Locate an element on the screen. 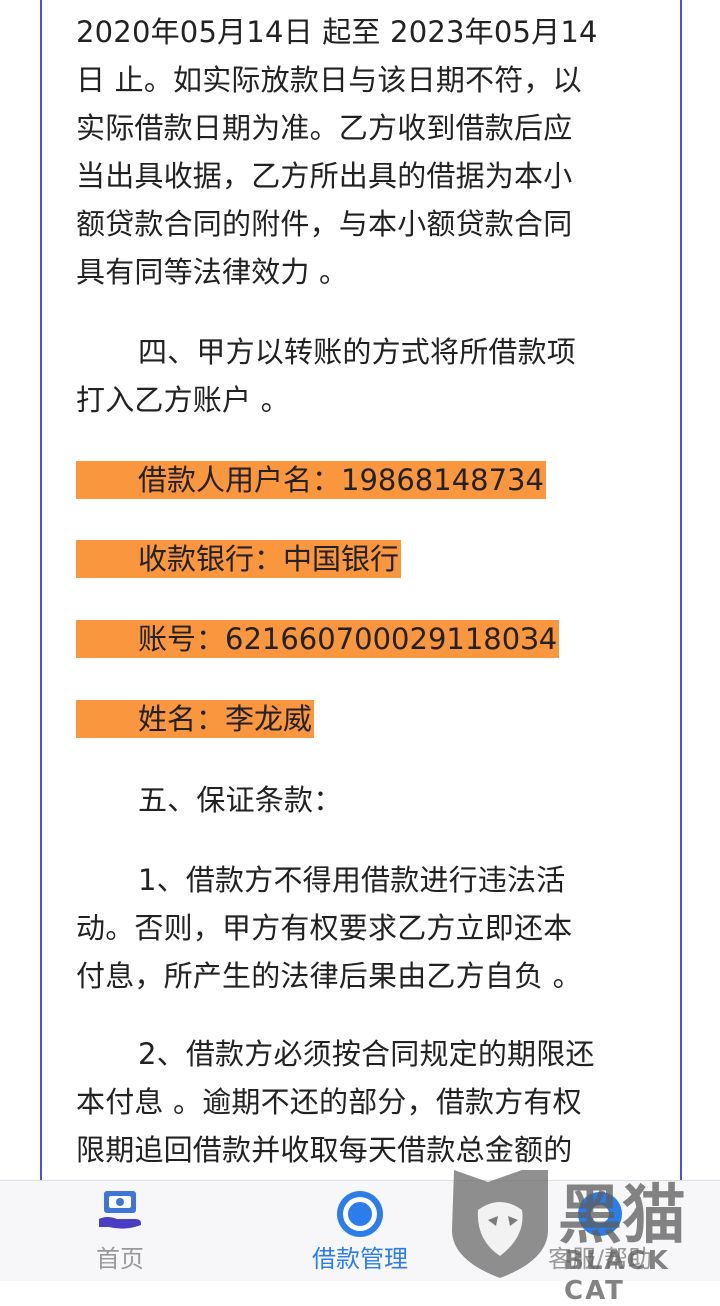 The image size is (720, 1306). tab-home-label: 首页 is located at coordinates (120, 1259).